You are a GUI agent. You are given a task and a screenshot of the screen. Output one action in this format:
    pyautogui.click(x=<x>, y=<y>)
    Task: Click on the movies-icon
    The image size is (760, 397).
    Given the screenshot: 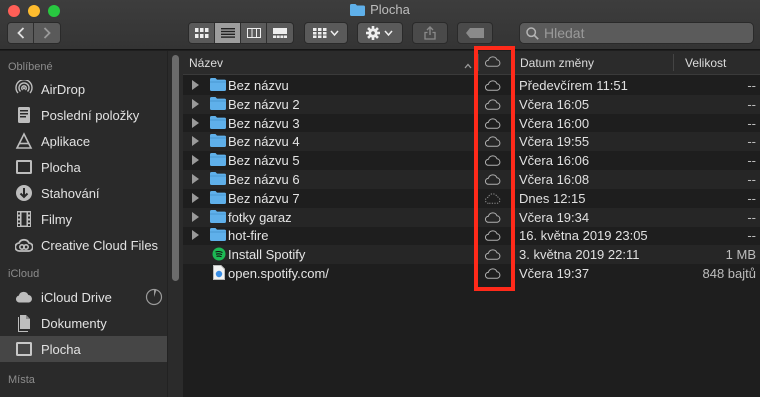 What is the action you would take?
    pyautogui.click(x=24, y=219)
    